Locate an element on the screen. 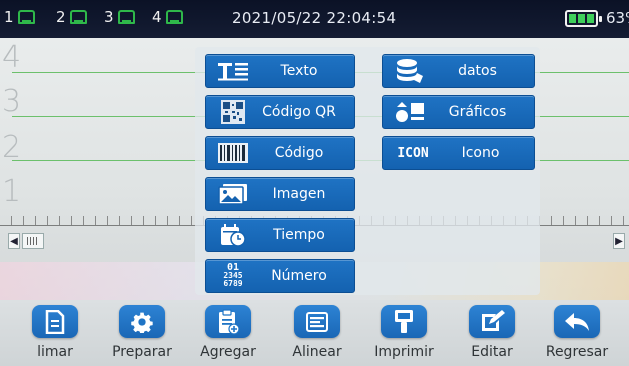 Image resolution: width=629 pixels, height=366 pixels. menu-graphics-button: Gráficos is located at coordinates (458, 112).